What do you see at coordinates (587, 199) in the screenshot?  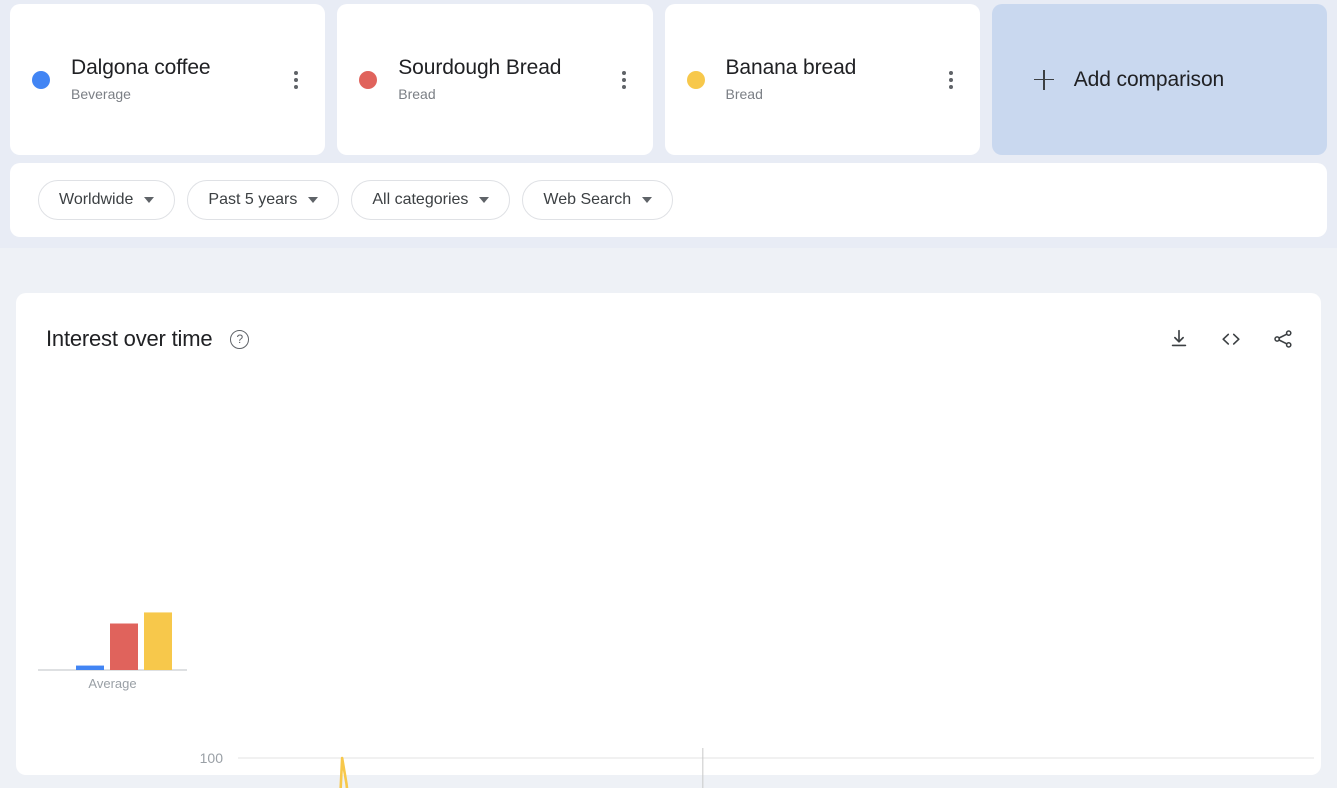 I see `filter-label: Web Search` at bounding box center [587, 199].